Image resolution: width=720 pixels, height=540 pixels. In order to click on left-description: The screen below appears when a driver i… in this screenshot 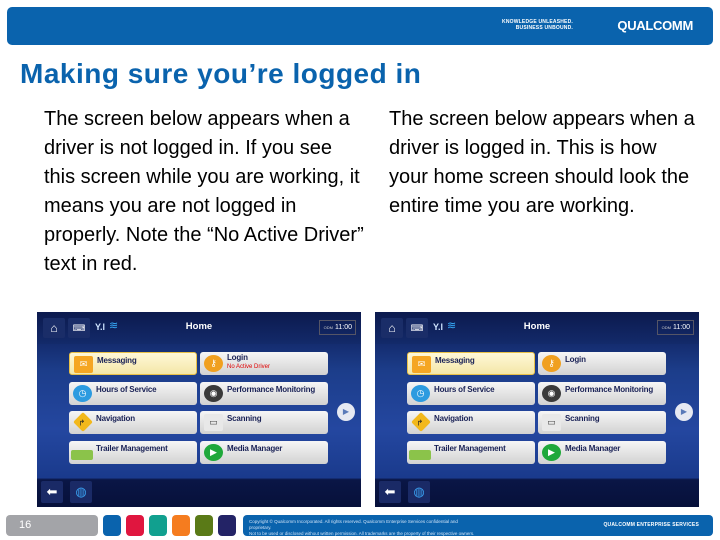, I will do `click(204, 191)`.